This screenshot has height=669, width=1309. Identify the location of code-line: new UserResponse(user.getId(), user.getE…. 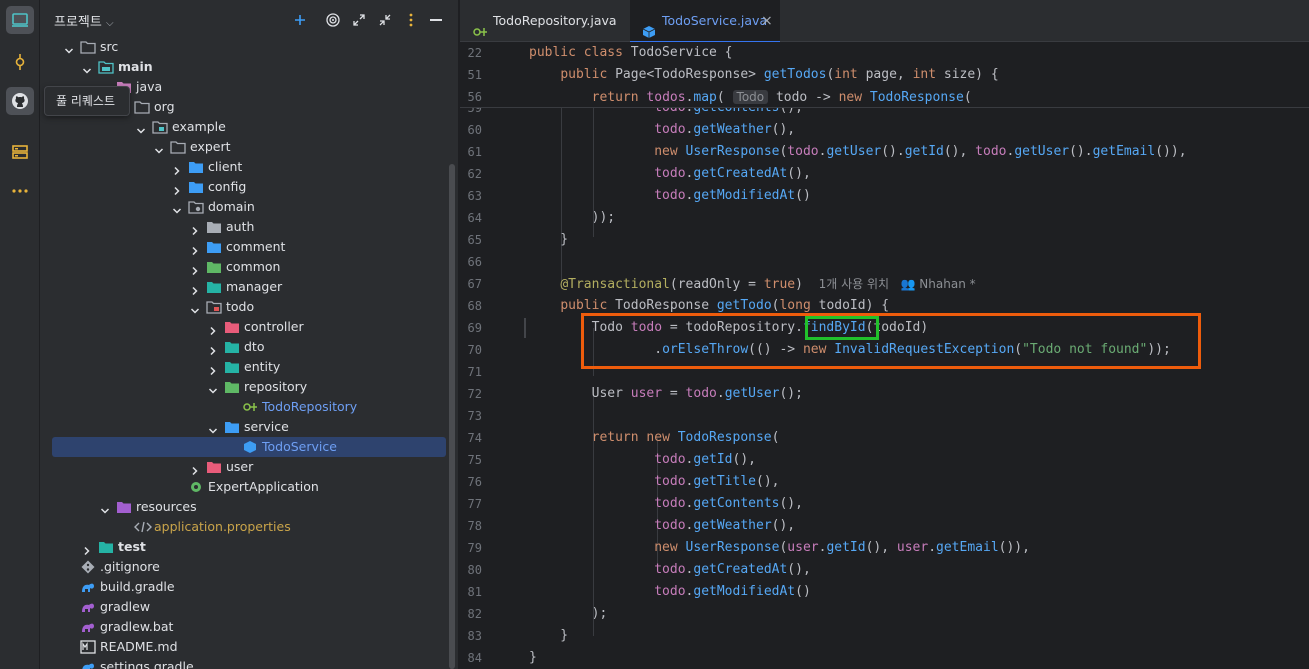
(779, 548).